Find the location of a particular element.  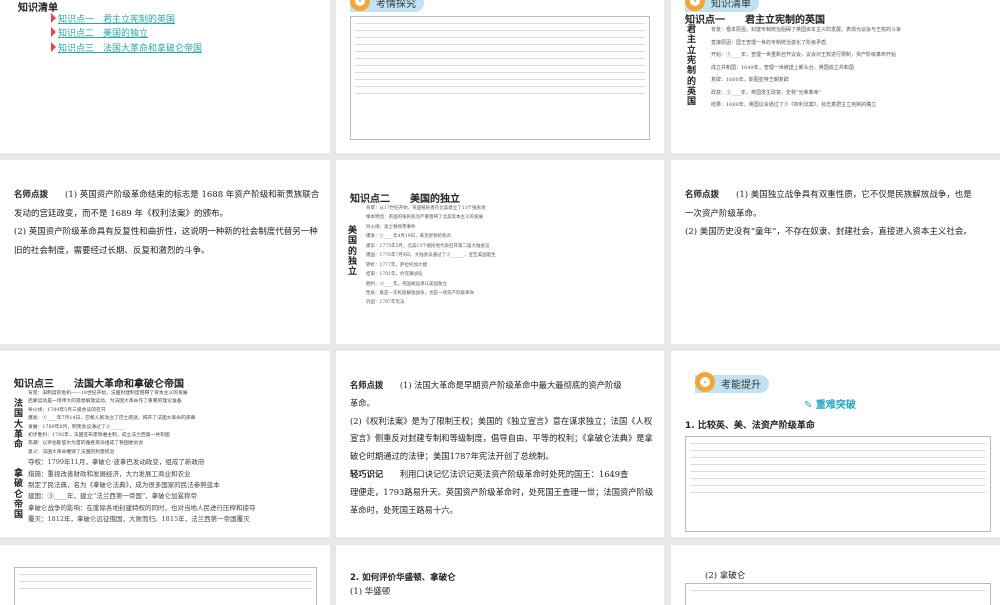

sub-heading: (1) 华盛顿 is located at coordinates (370, 592).